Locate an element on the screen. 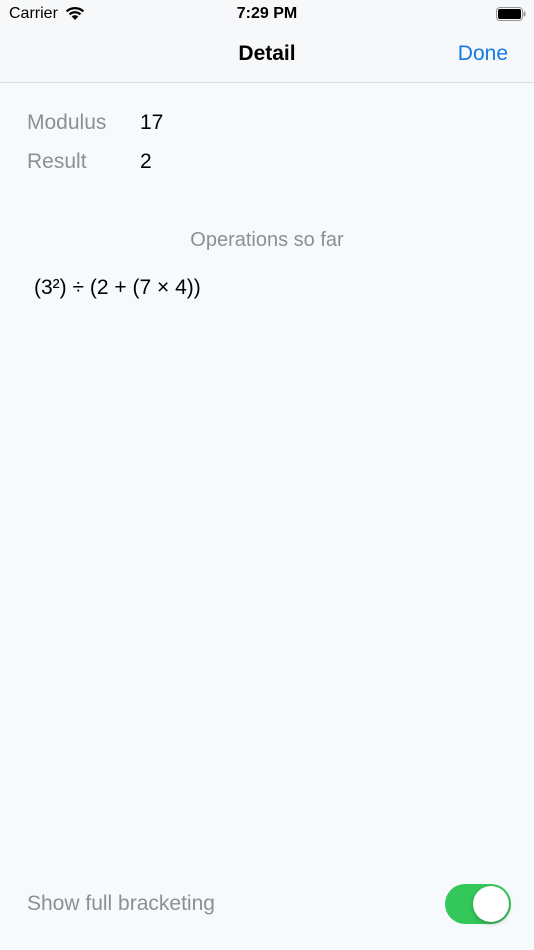  modulus-value: 17 is located at coordinates (152, 122).